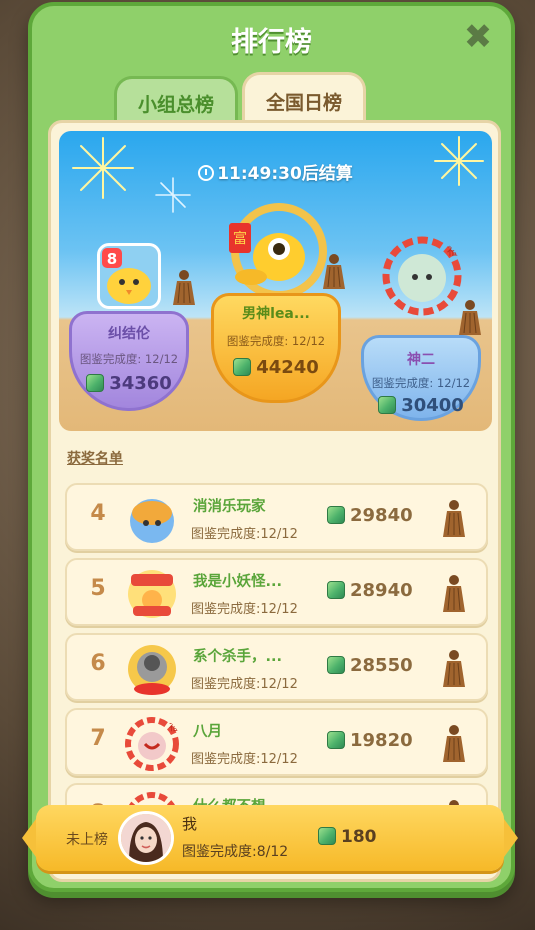 The height and width of the screenshot is (930, 535). I want to click on clock-icon, so click(206, 173).